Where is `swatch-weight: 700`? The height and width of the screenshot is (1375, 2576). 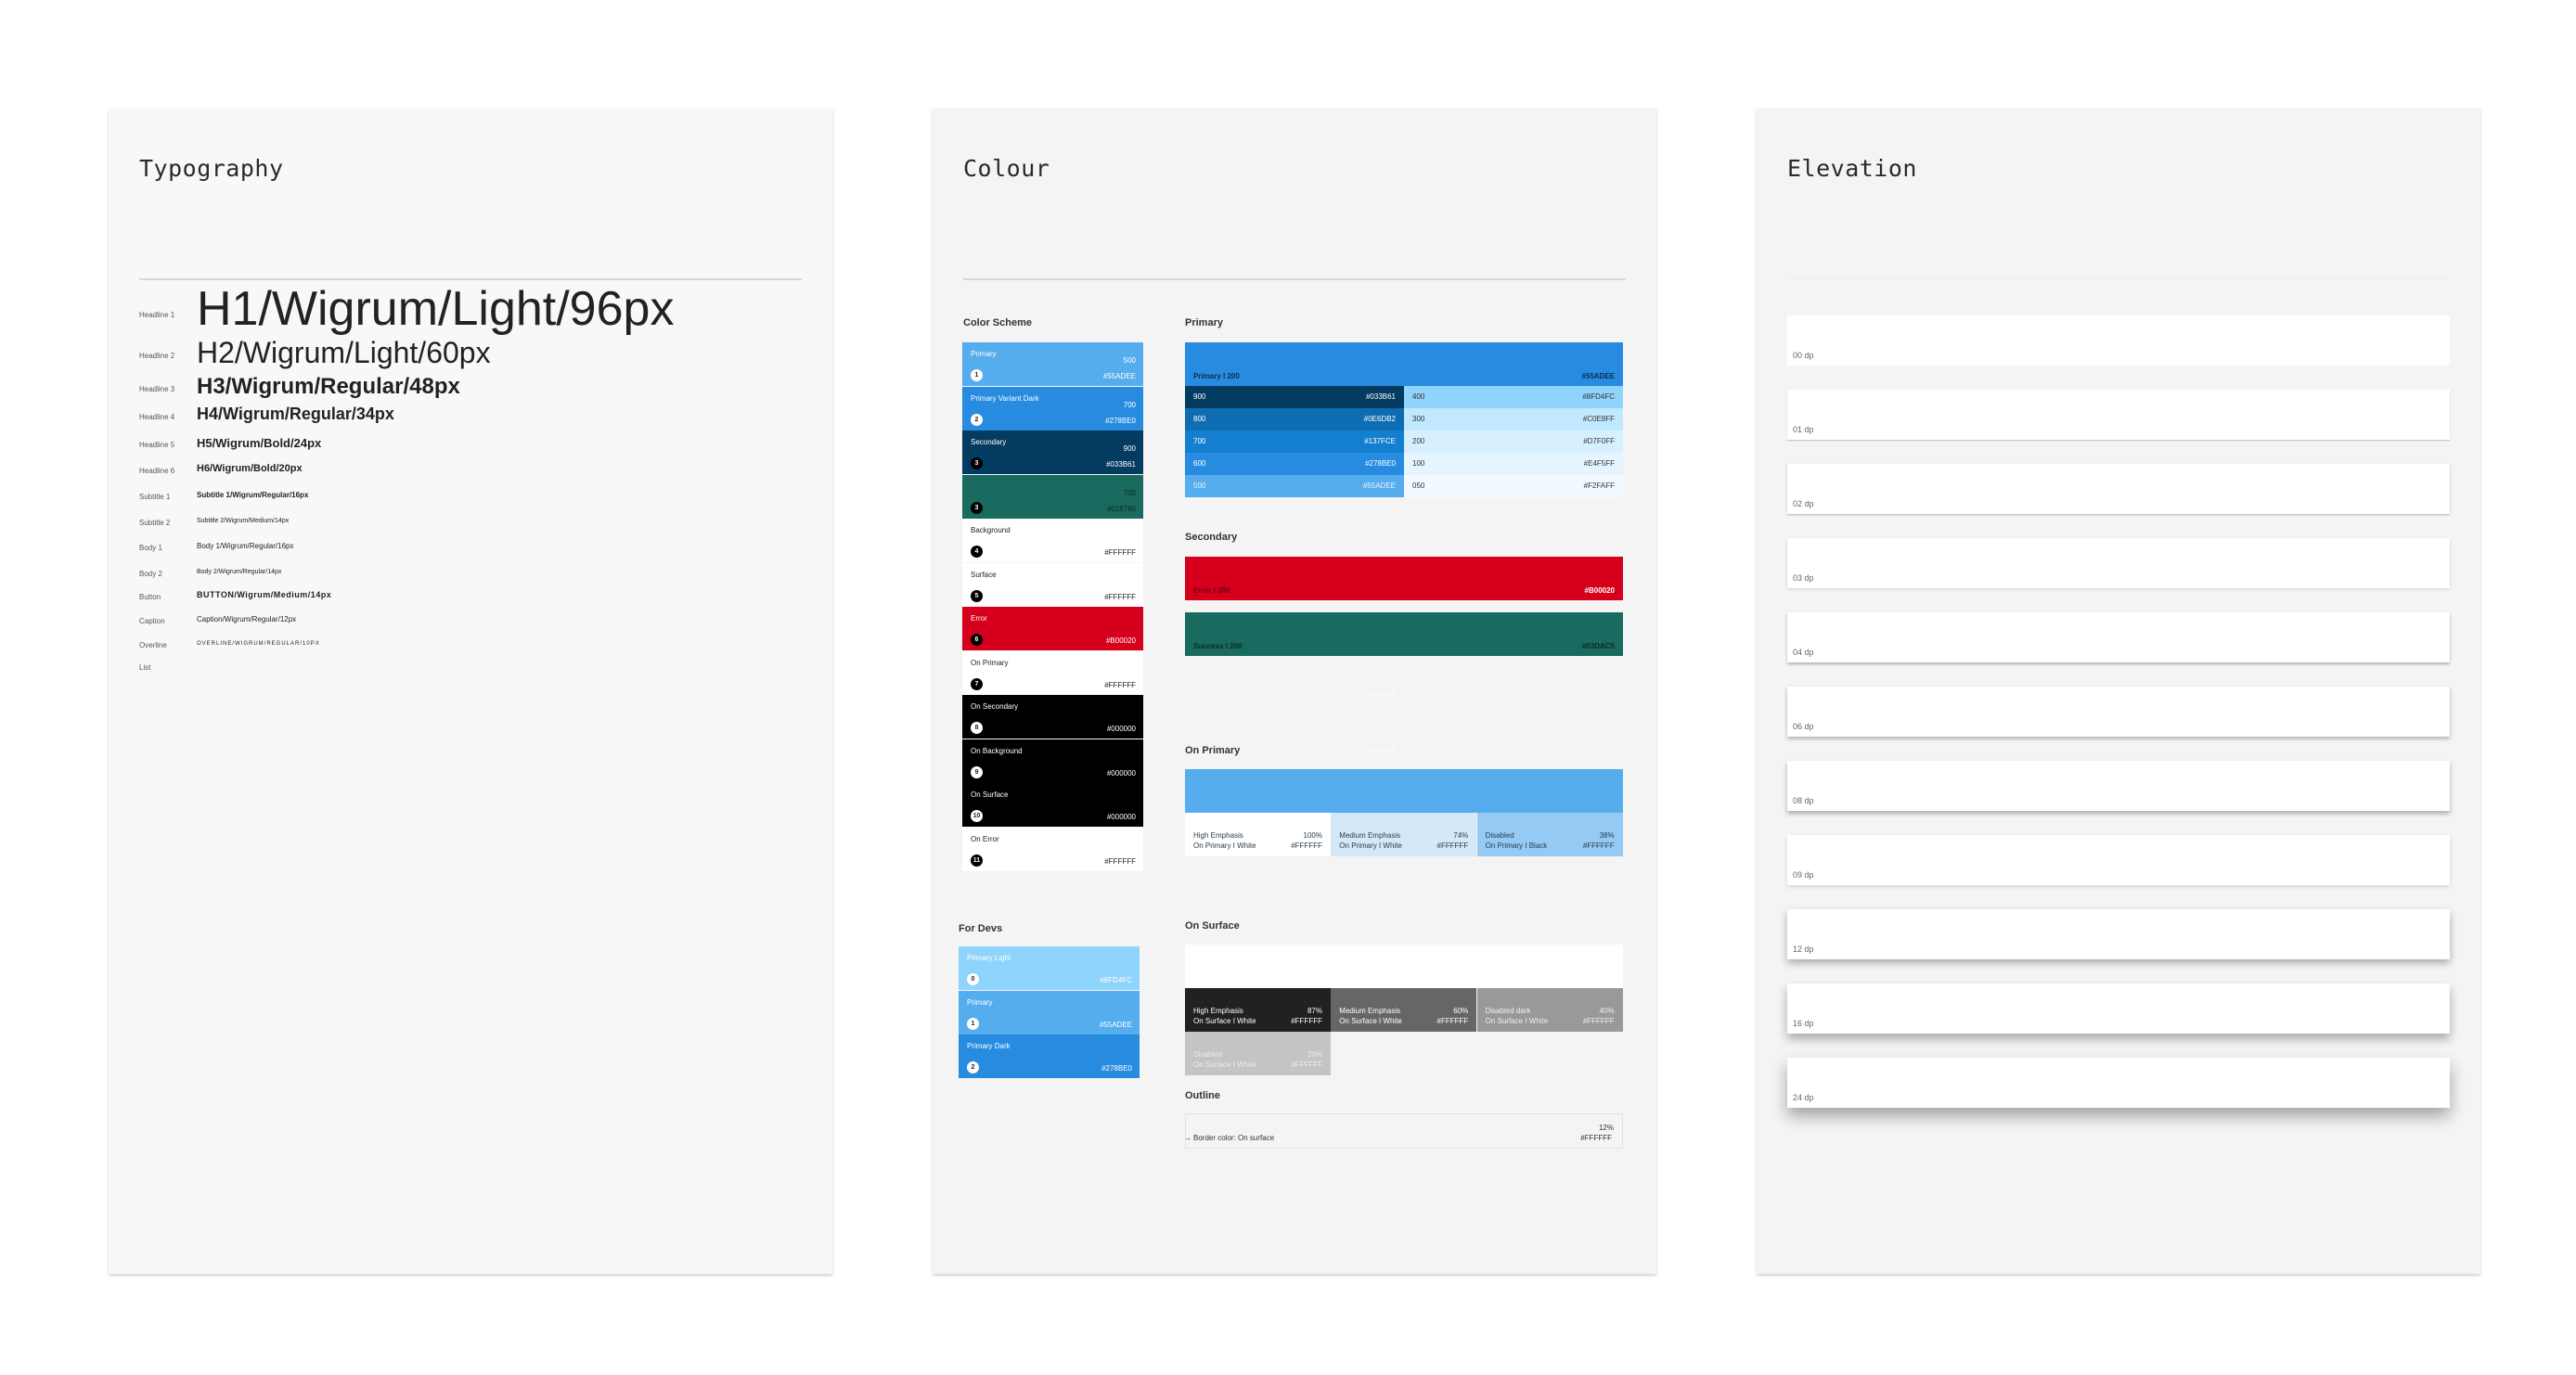
swatch-weight: 700 is located at coordinates (1129, 404).